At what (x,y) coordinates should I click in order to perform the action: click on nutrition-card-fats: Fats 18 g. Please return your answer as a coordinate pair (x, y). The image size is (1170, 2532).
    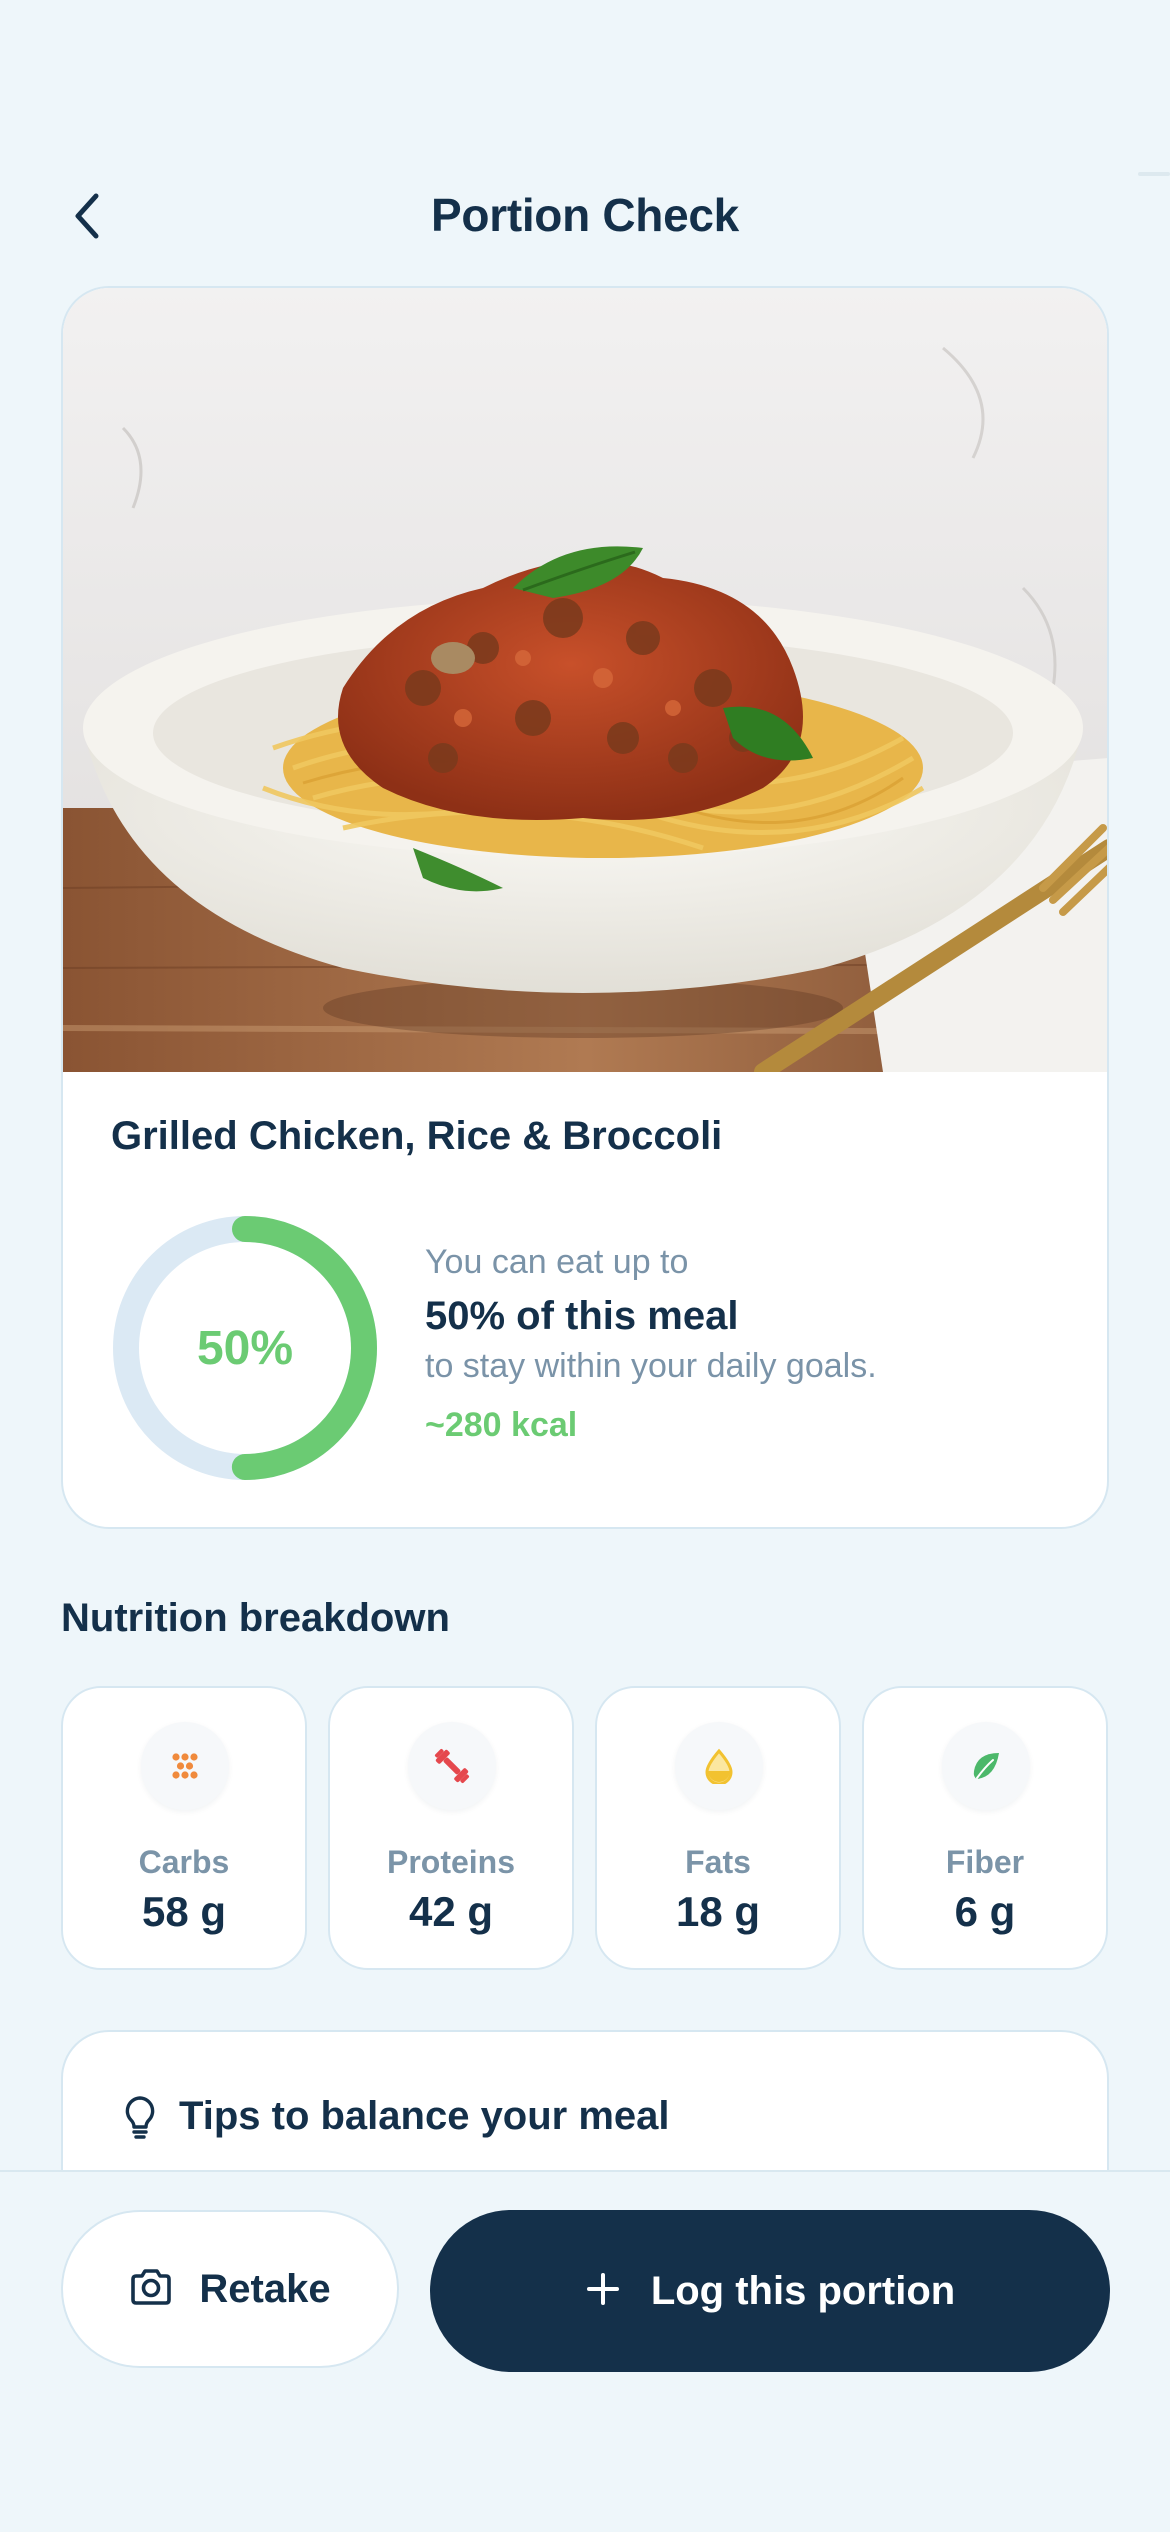
    Looking at the image, I should click on (718, 1828).